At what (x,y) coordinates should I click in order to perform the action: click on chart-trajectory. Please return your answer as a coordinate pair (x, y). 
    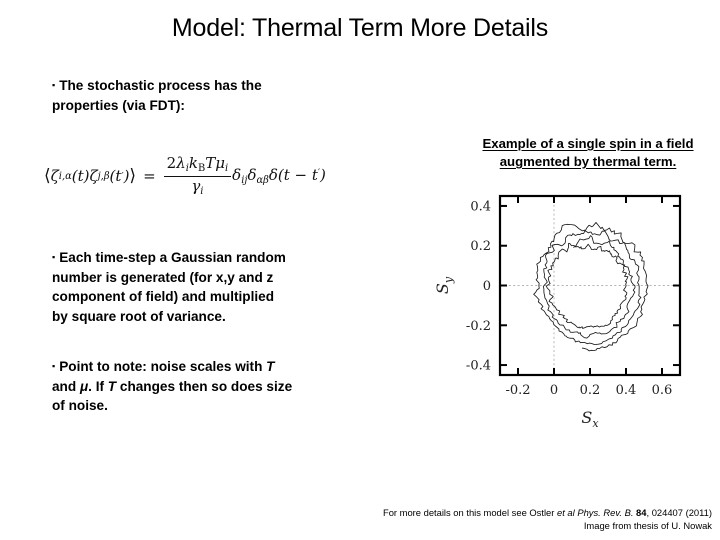
    Looking at the image, I should click on (591, 287).